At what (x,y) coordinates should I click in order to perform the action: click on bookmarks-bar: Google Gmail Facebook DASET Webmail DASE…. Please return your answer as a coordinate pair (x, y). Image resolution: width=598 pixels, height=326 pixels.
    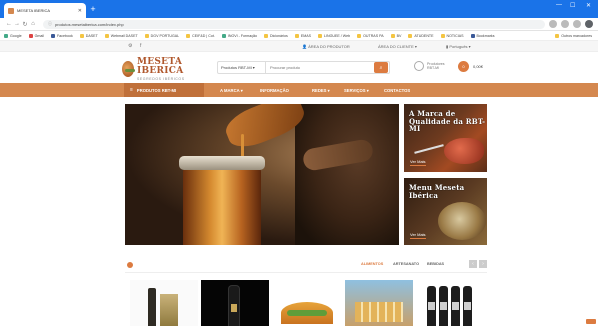
    Looking at the image, I should click on (299, 36).